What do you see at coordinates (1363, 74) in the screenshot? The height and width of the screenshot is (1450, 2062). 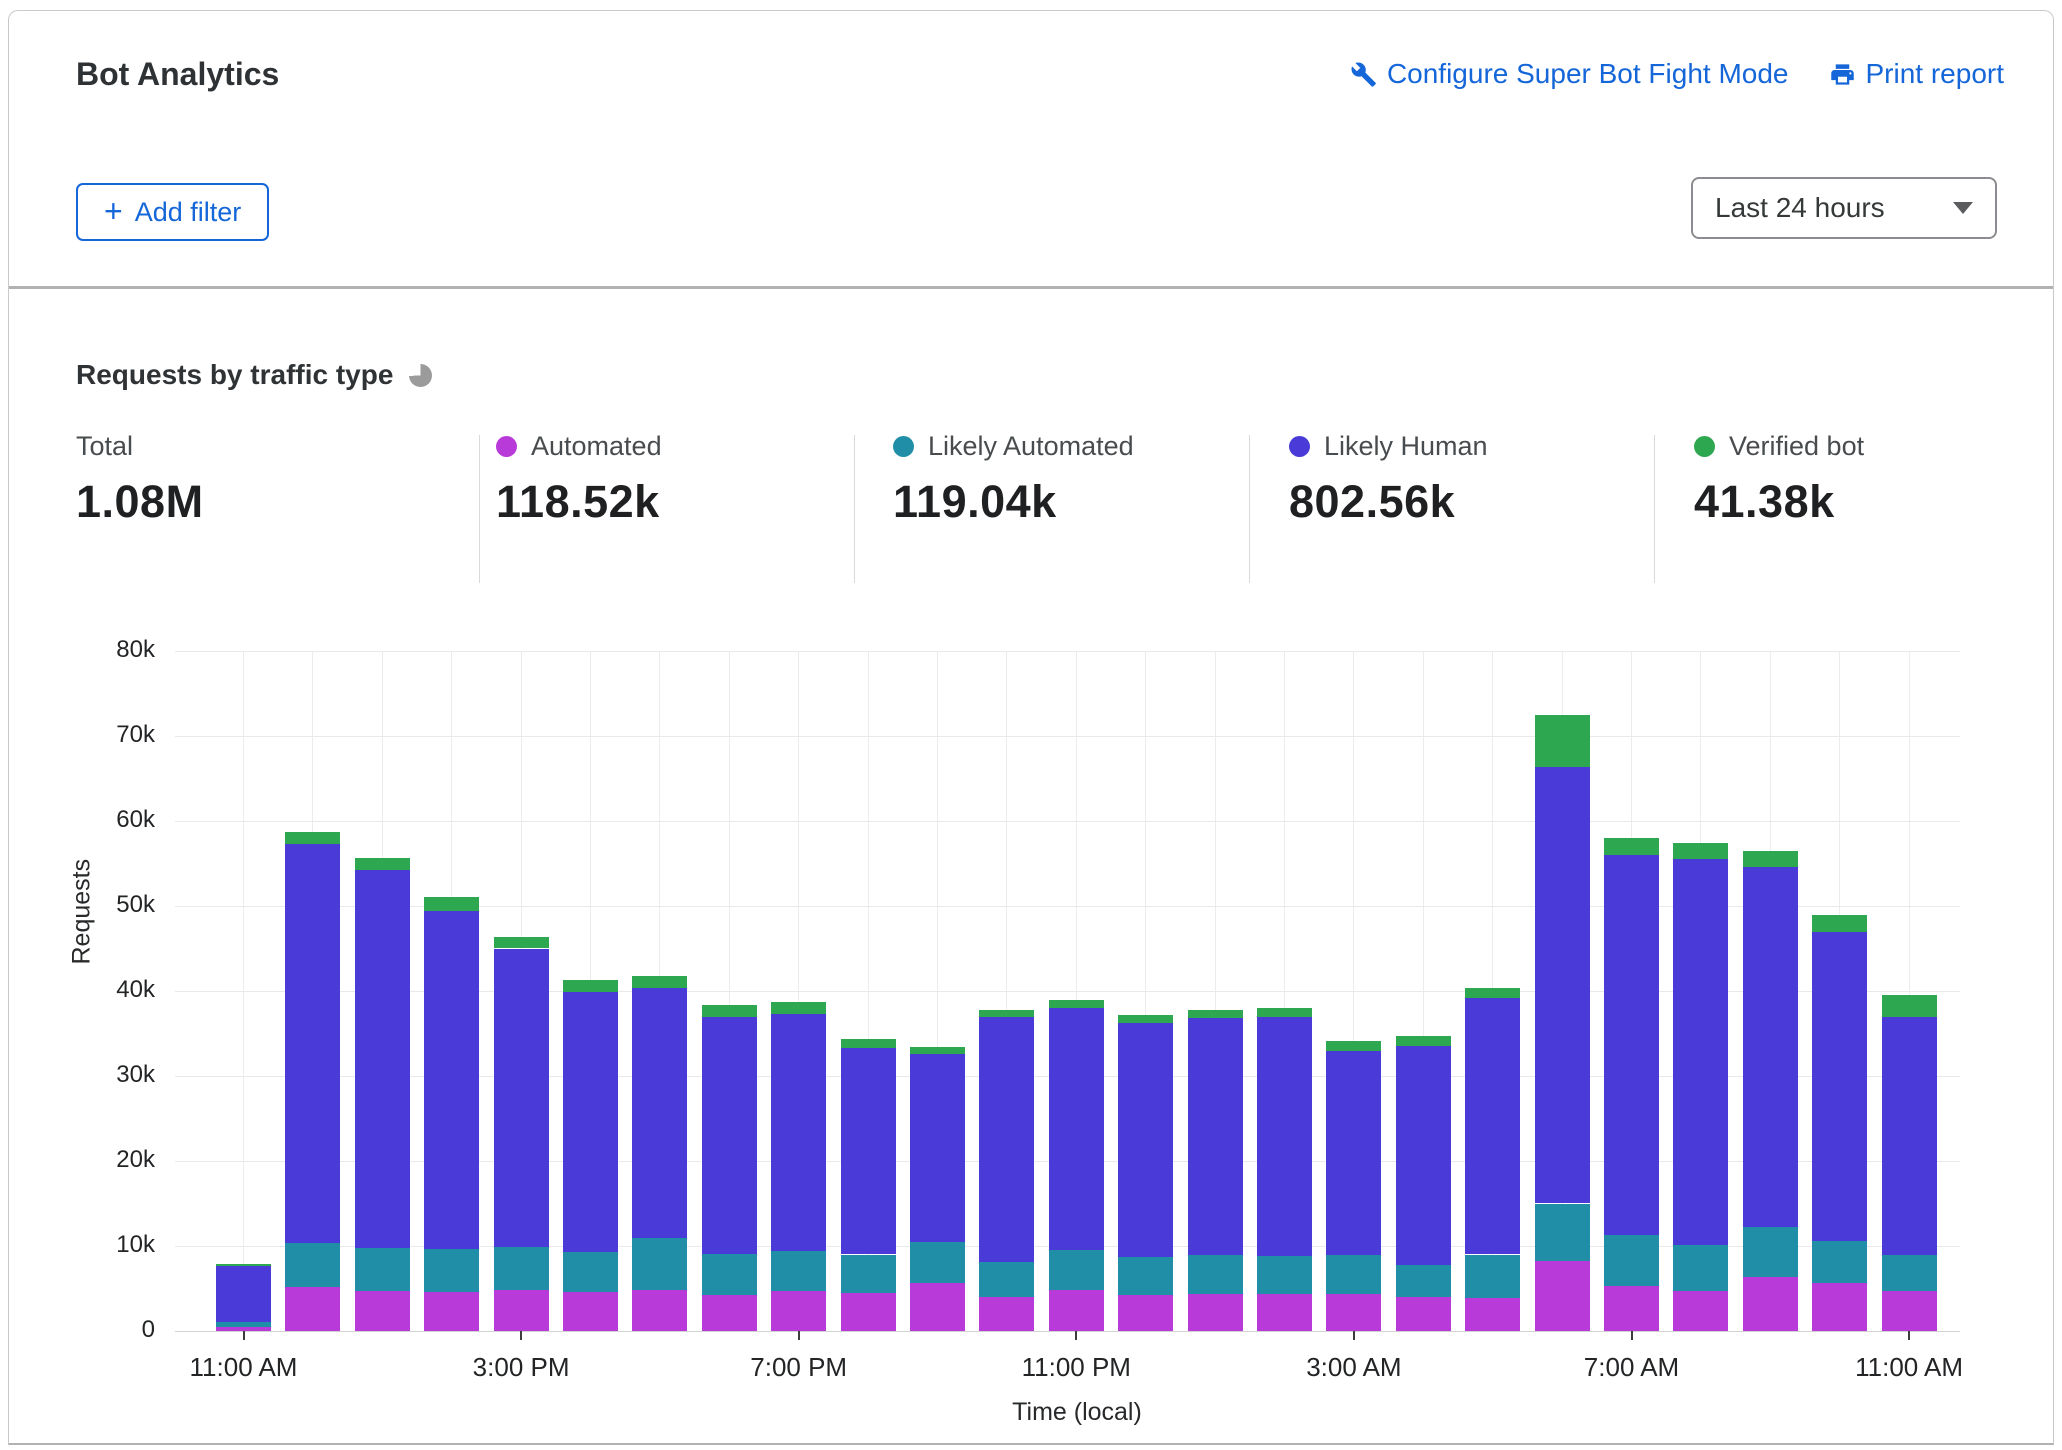 I see `wrench-icon` at bounding box center [1363, 74].